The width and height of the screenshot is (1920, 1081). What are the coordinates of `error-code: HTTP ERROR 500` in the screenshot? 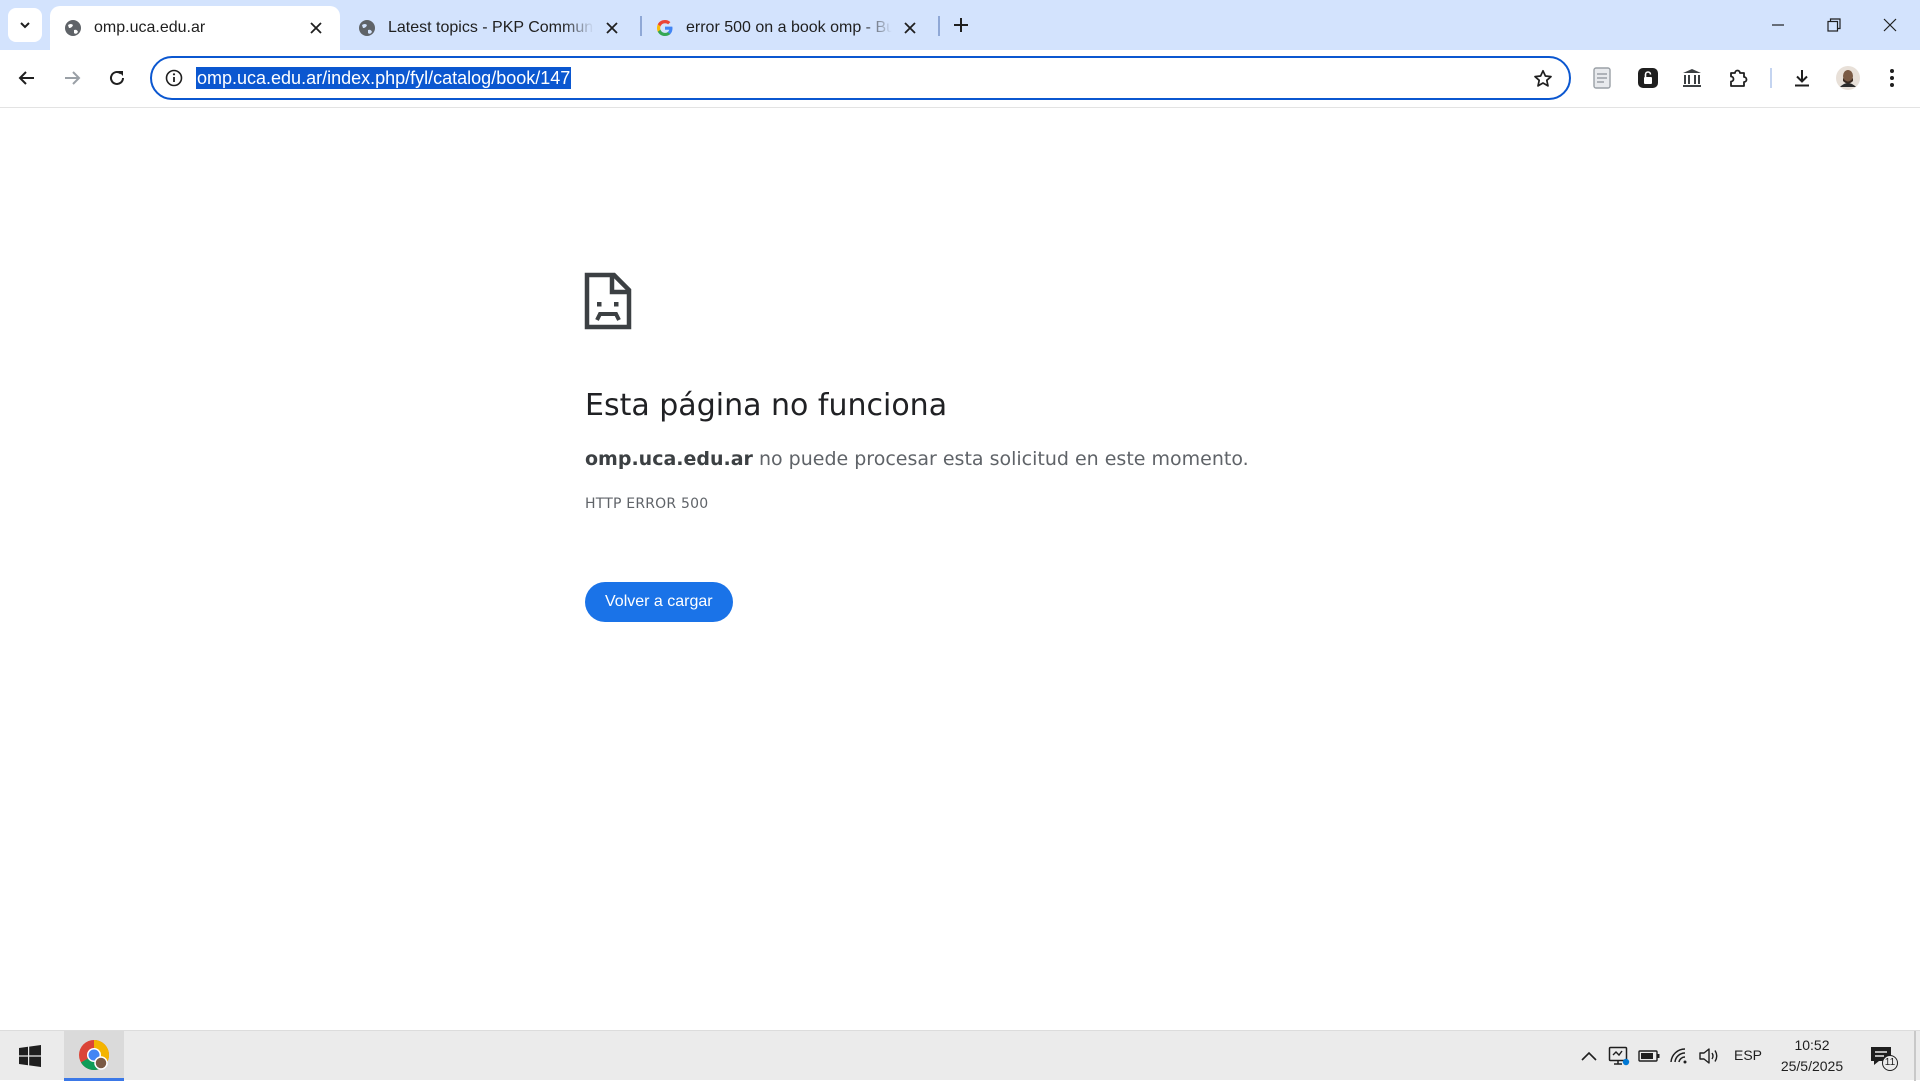 It's located at (647, 504).